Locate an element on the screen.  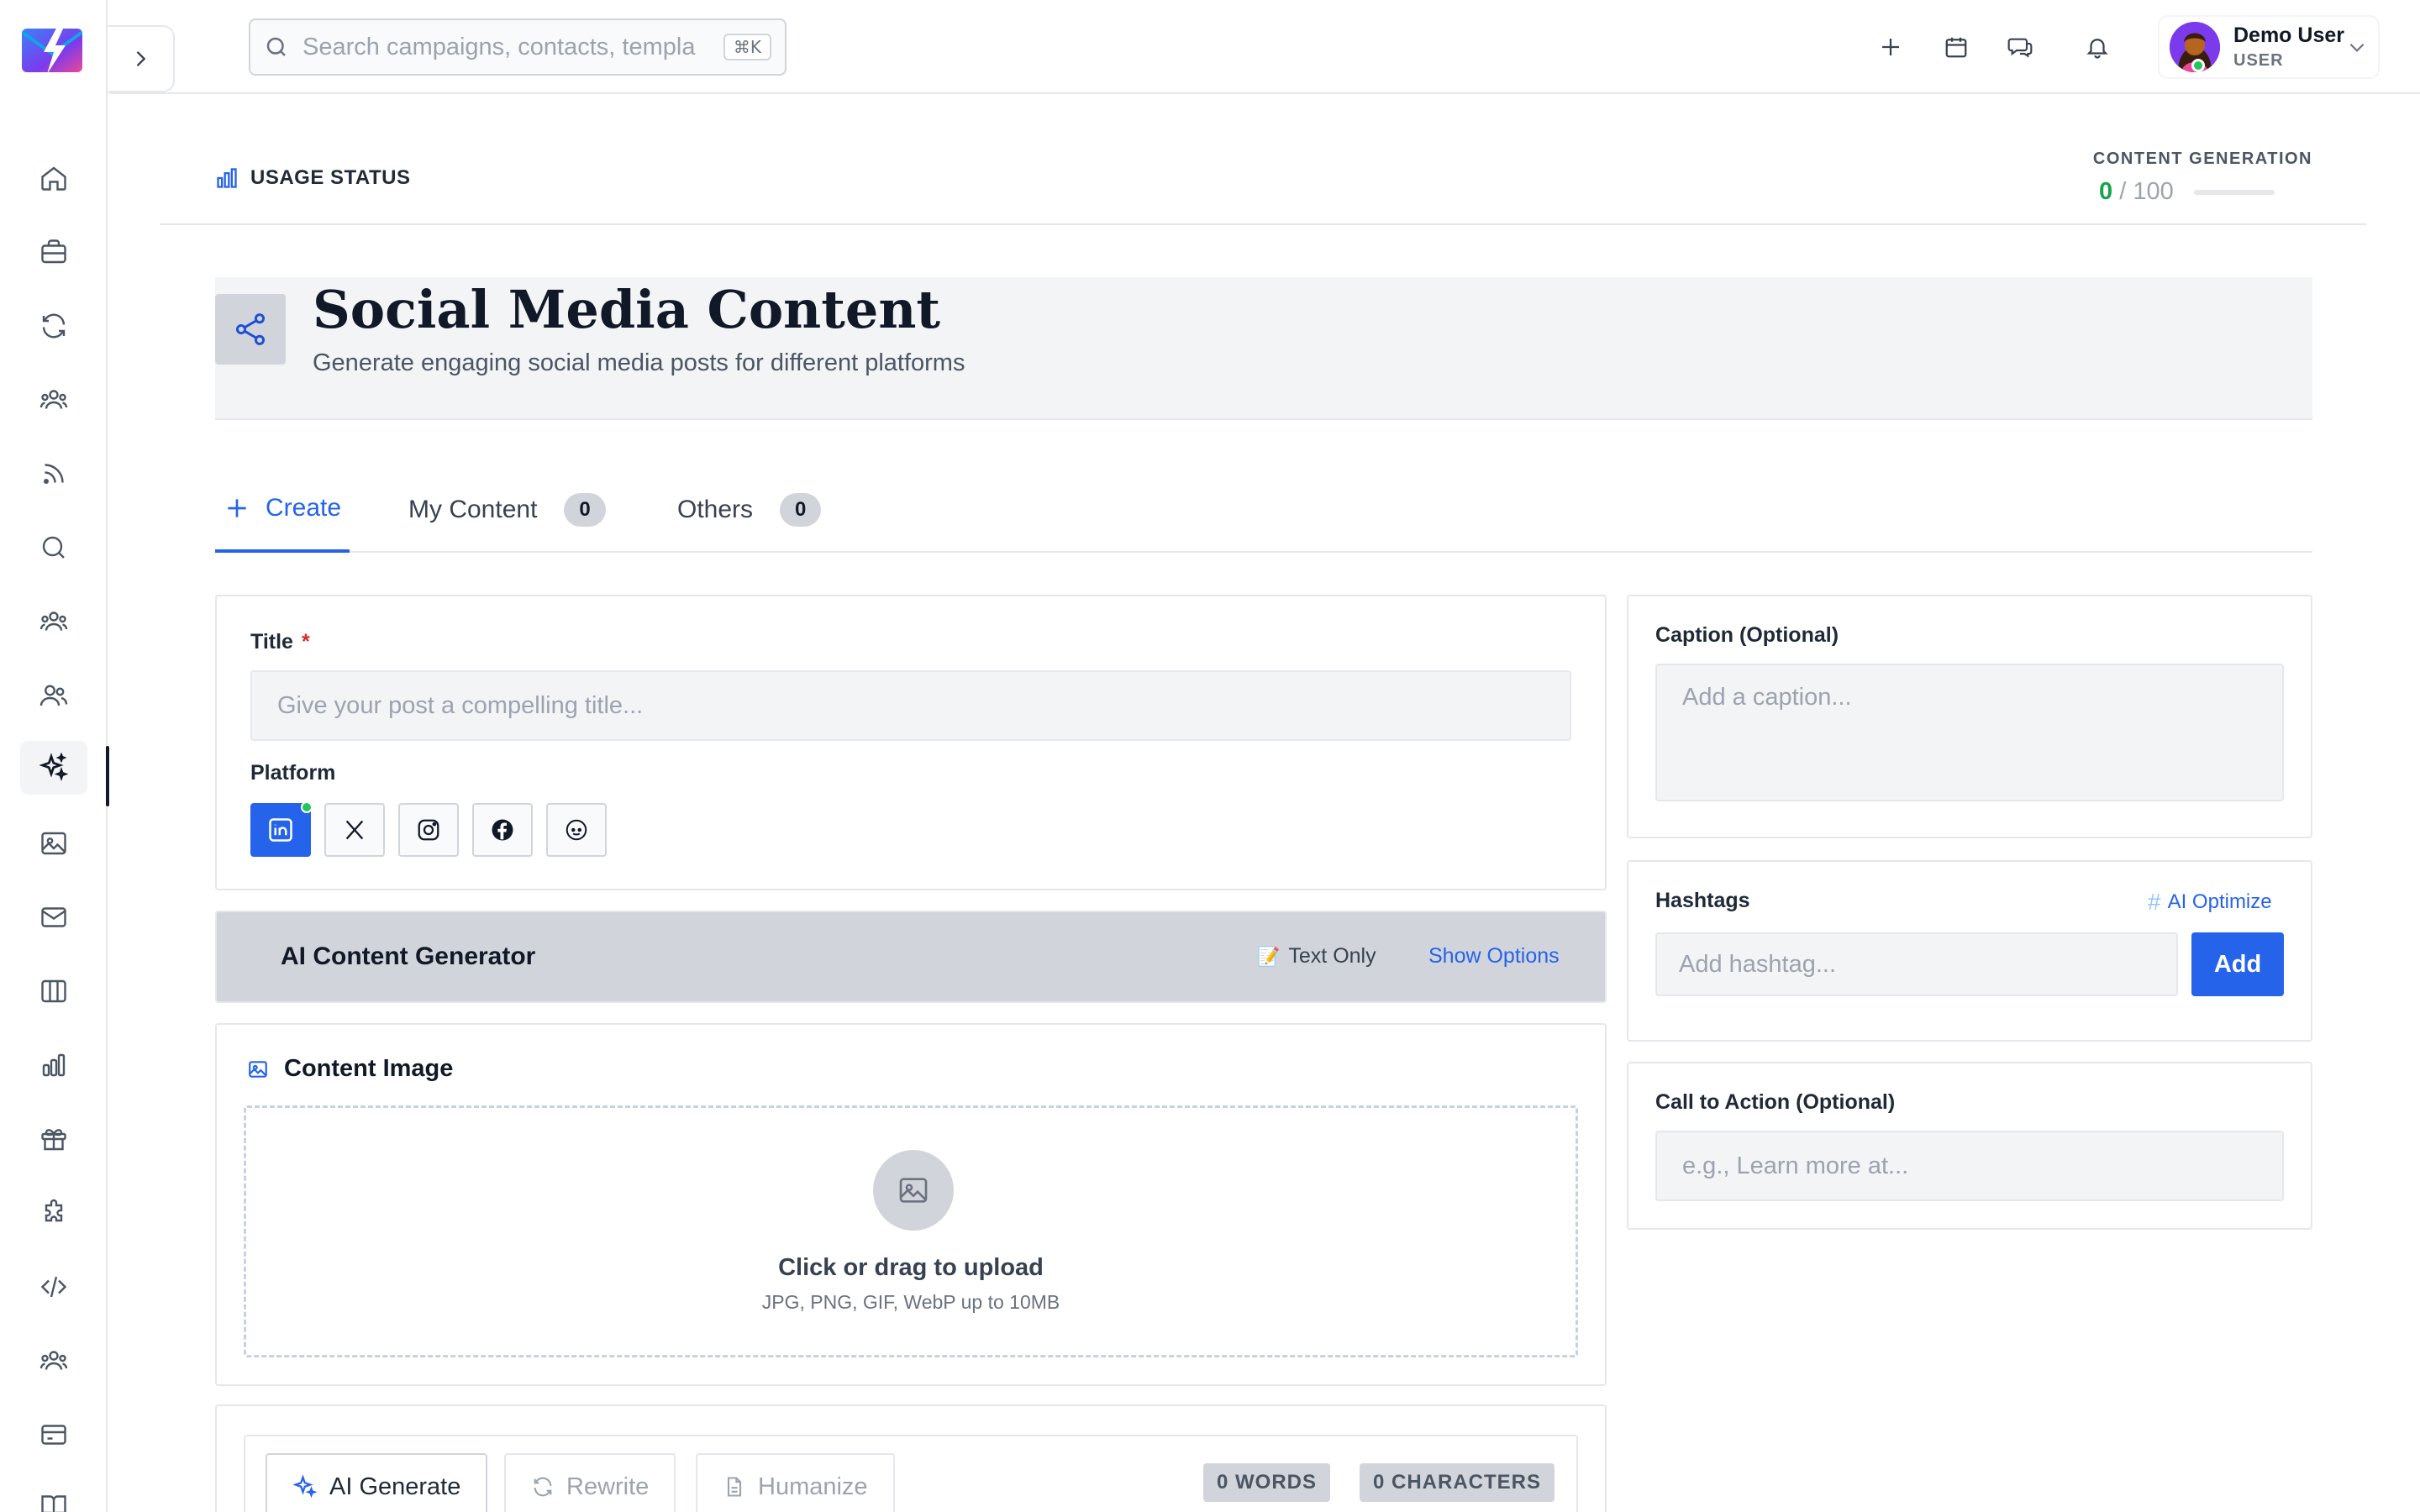
hashtags-label: Hashtags is located at coordinates (1703, 900).